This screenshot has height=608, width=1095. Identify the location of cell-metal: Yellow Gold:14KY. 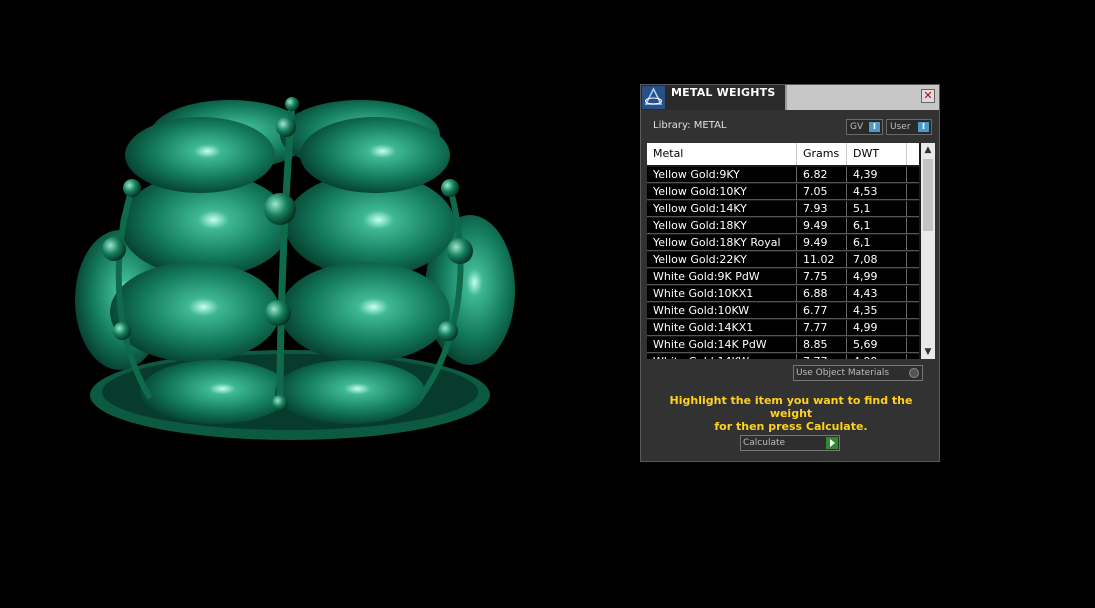
(722, 209).